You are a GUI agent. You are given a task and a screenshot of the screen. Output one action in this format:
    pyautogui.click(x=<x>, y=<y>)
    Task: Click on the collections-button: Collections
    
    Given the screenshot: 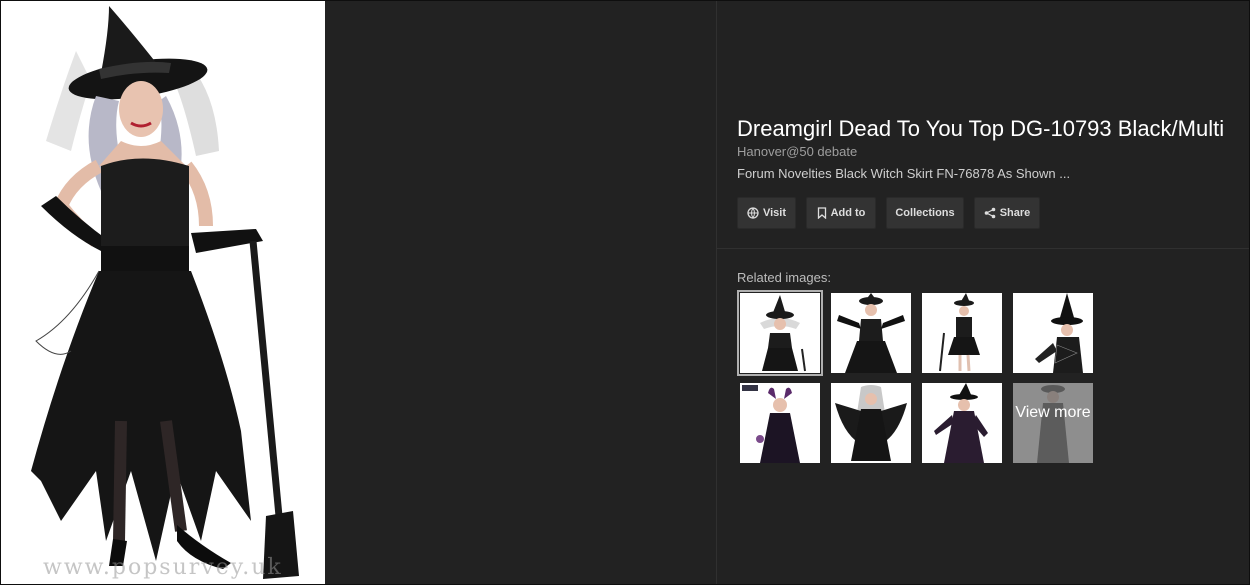 What is the action you would take?
    pyautogui.click(x=925, y=213)
    